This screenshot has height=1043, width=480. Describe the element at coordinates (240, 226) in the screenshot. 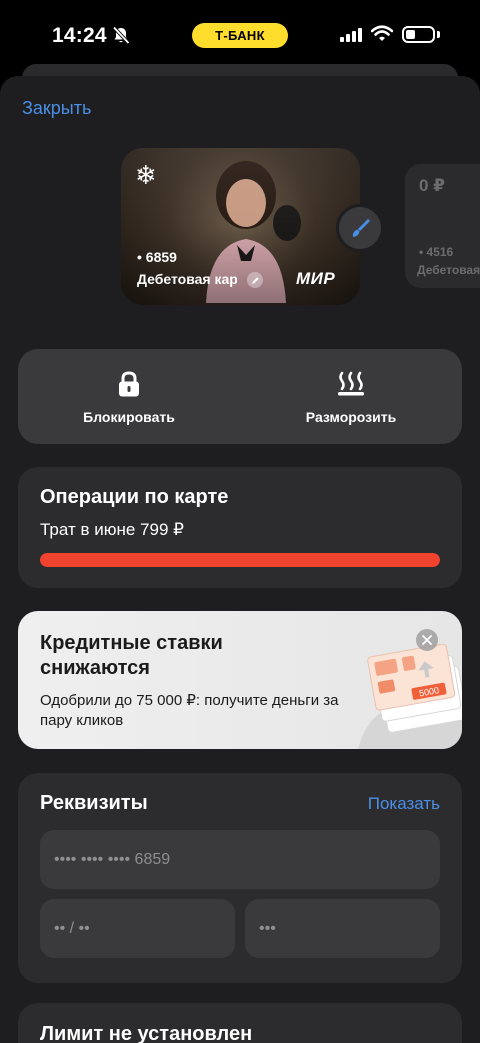

I see `debit-card: ❄ • 6859 Дебетовая карта МИР` at that location.